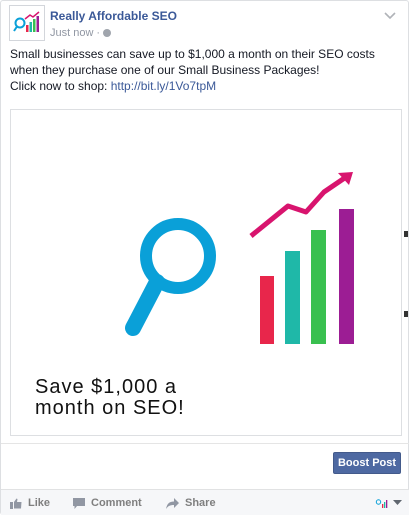 This screenshot has height=515, width=409. What do you see at coordinates (307, 276) in the screenshot?
I see `bar-chart-icon` at bounding box center [307, 276].